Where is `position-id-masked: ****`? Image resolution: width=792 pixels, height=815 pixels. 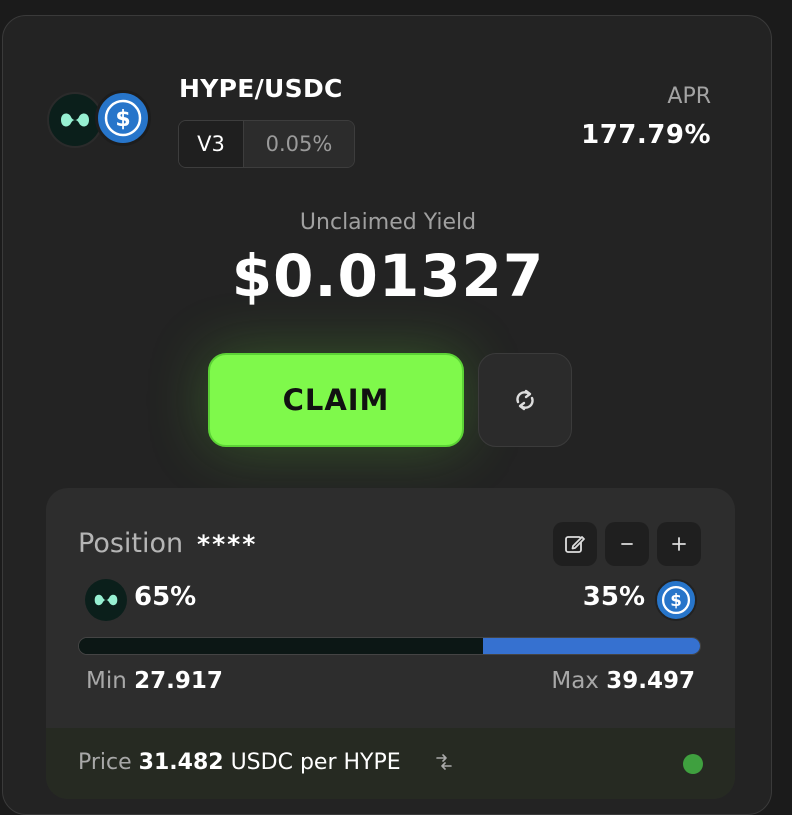
position-id-masked: **** is located at coordinates (227, 544).